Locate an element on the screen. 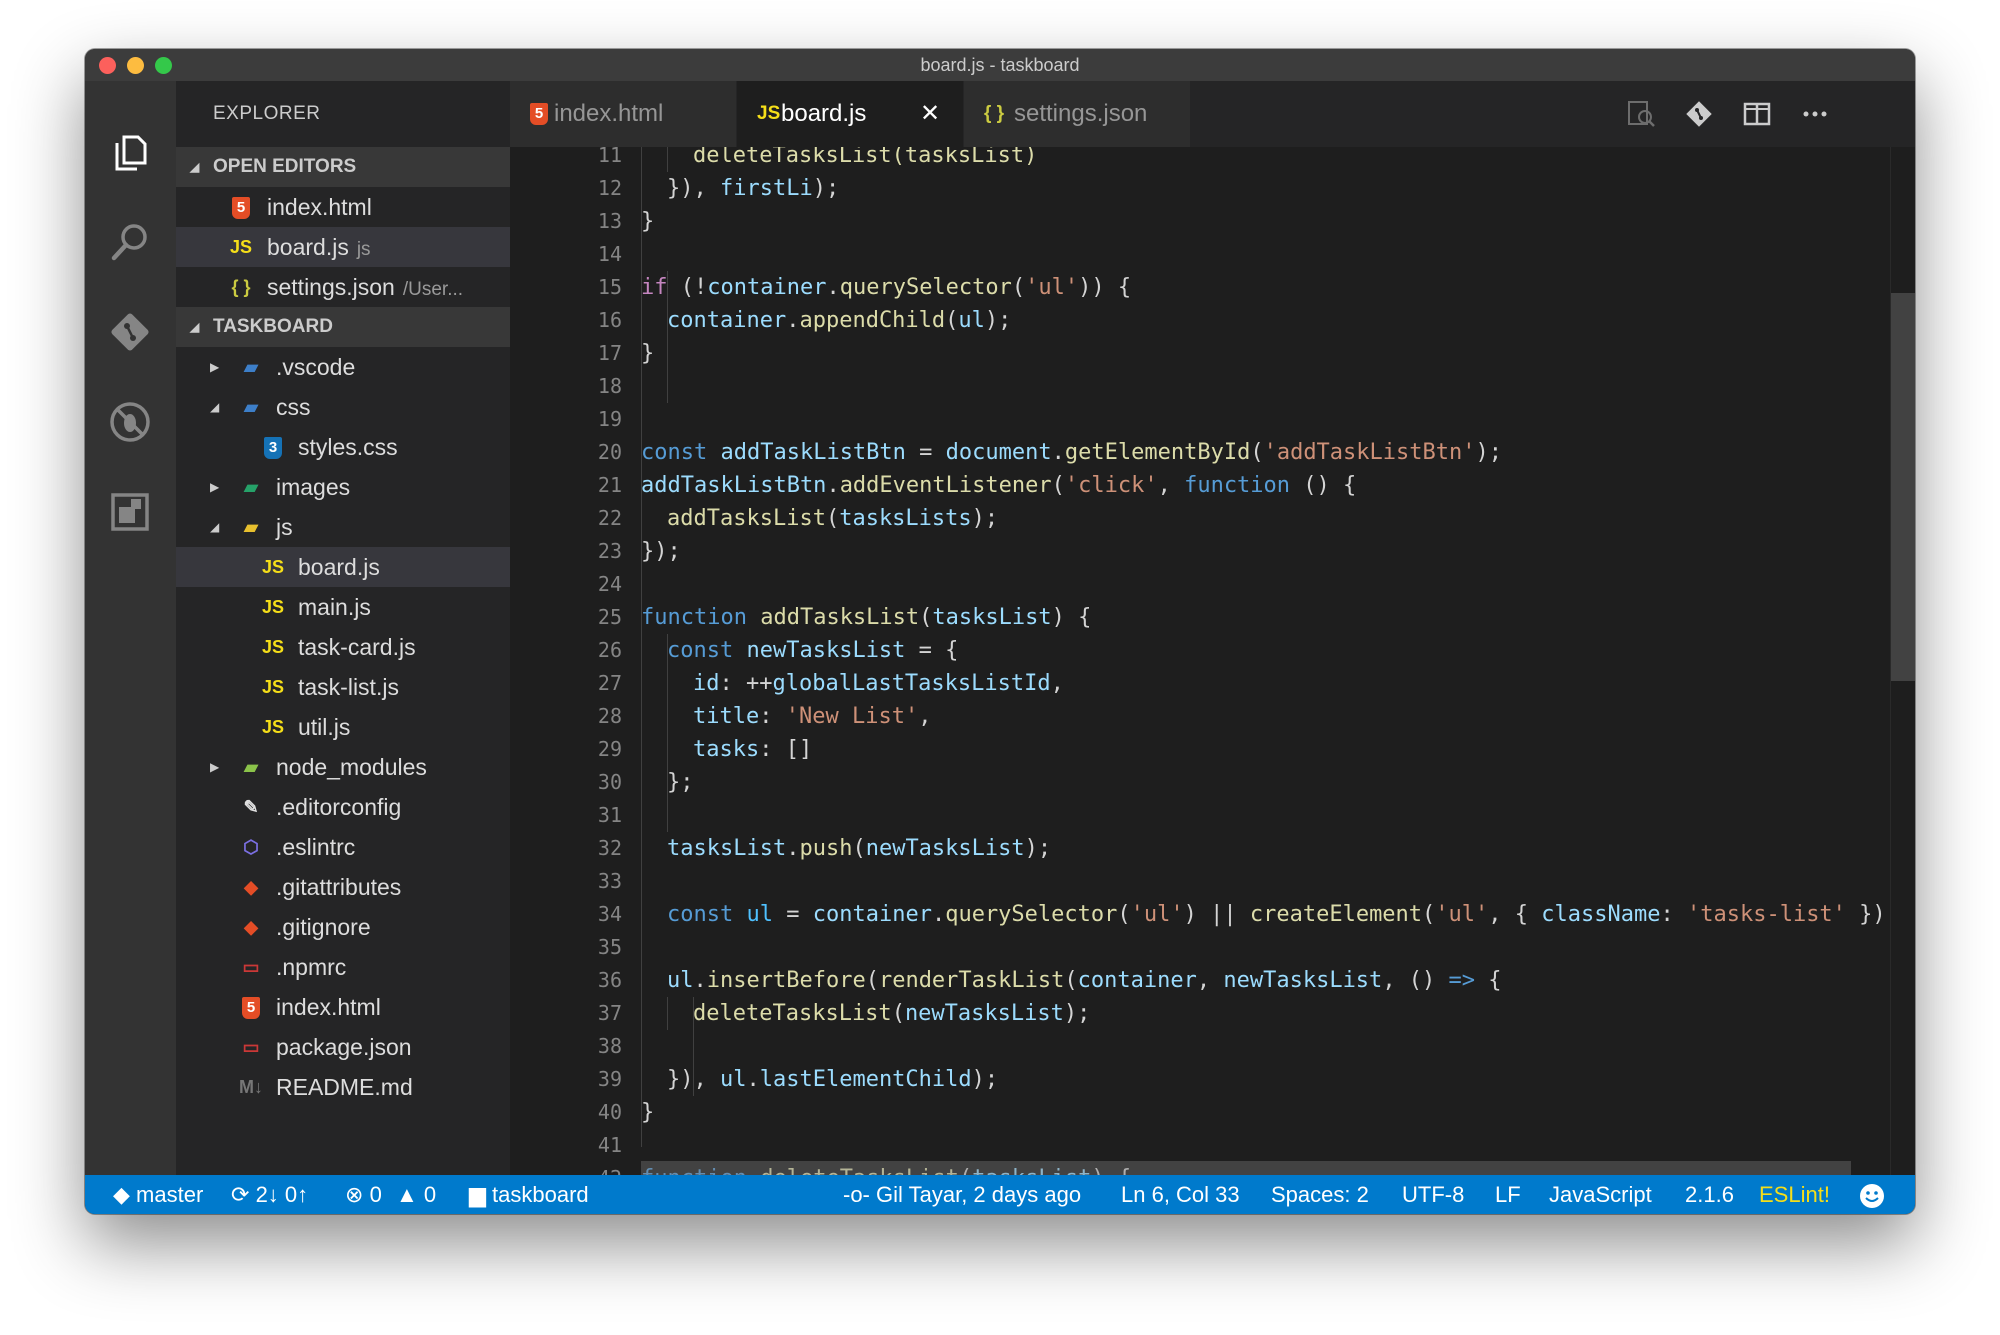  tree-folder-item: ▶ ▰ images is located at coordinates (343, 487).